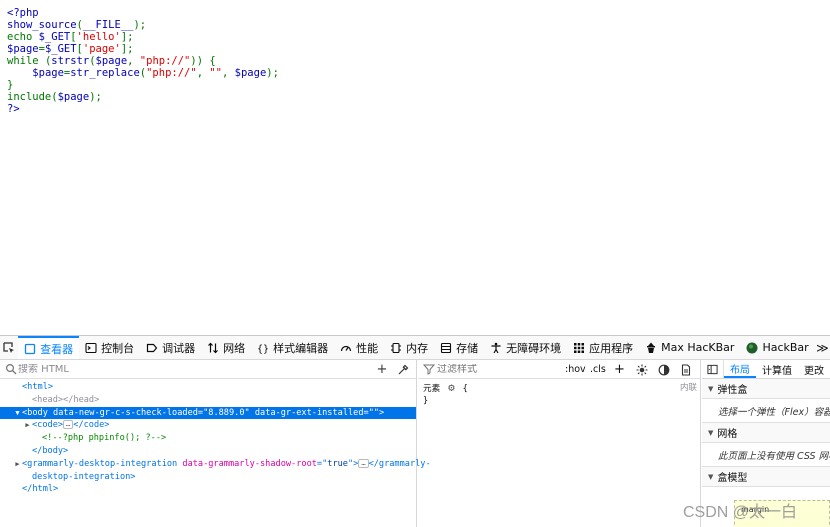 The image size is (830, 527). Describe the element at coordinates (70, 61) in the screenshot. I see `source-token: strstr` at that location.